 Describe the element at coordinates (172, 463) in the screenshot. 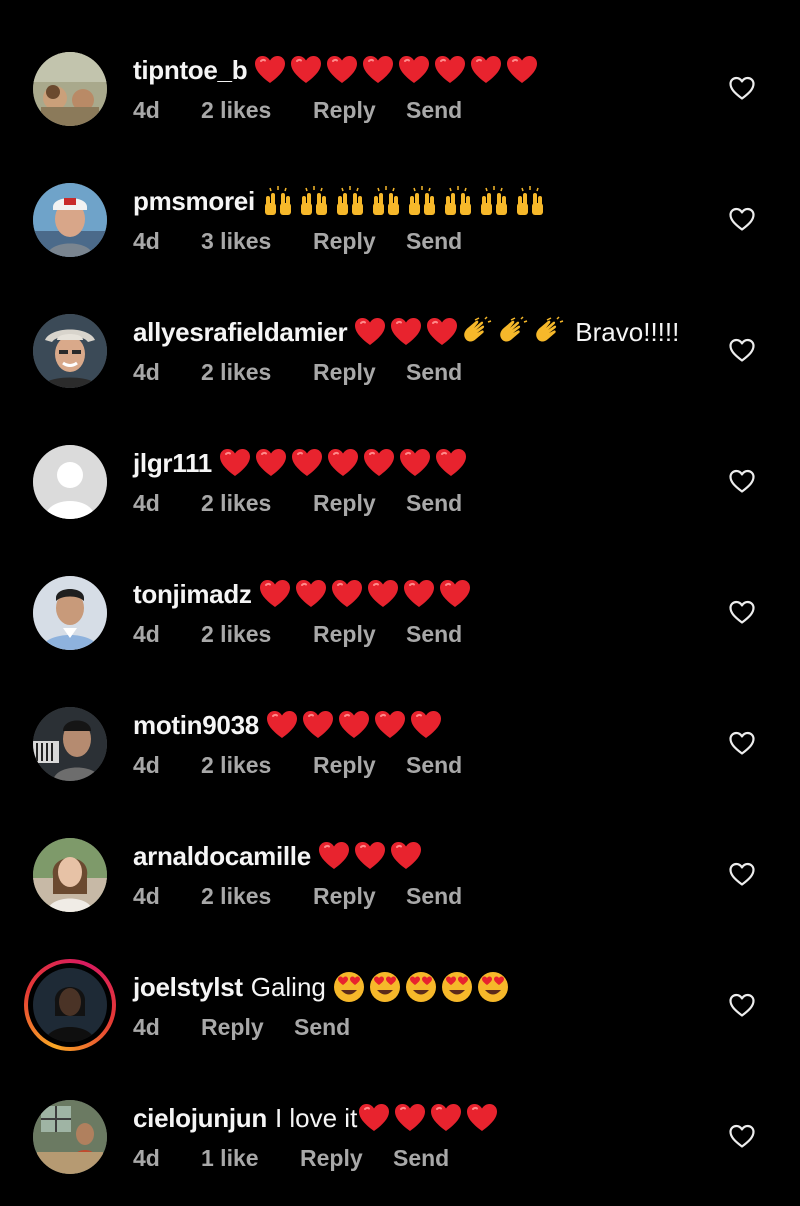

I see `username-link: jlgr111` at that location.